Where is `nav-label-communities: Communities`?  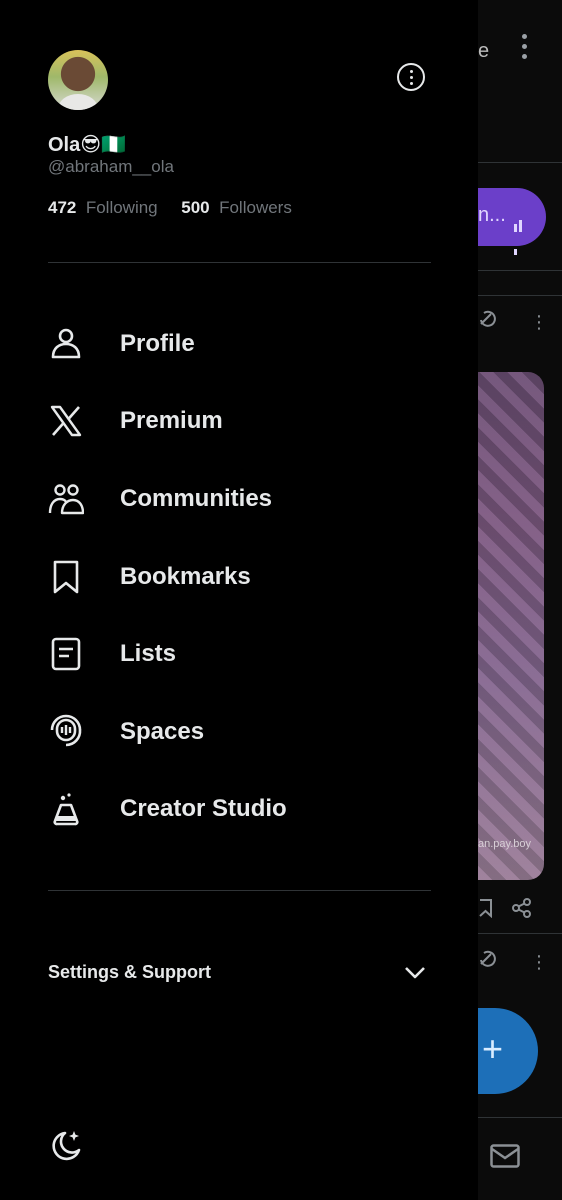
nav-label-communities: Communities is located at coordinates (196, 498).